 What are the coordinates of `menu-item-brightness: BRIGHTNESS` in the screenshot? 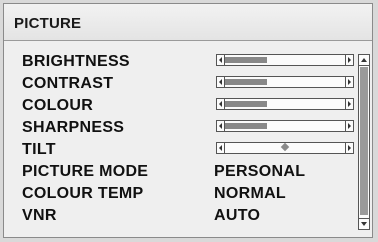 It's located at (186, 62).